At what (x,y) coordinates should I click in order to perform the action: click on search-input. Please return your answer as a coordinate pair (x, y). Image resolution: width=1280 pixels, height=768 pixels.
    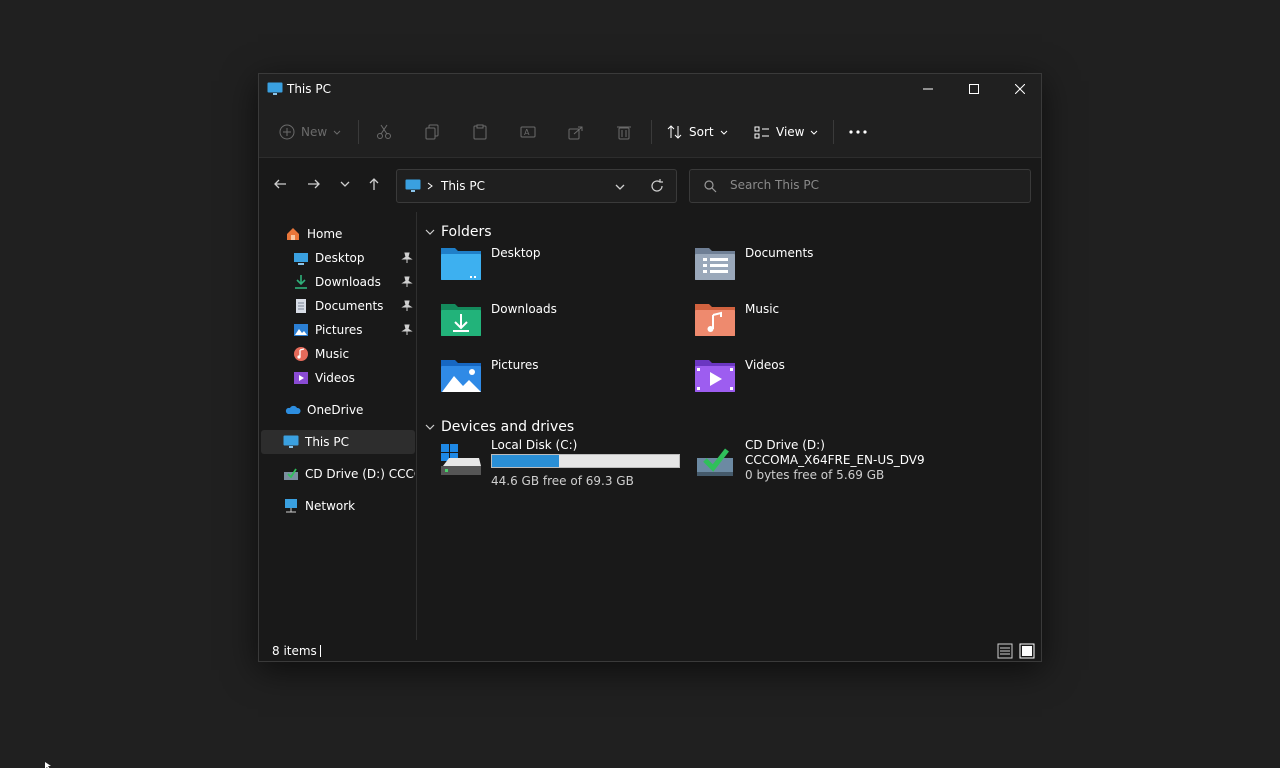
    Looking at the image, I should click on (870, 185).